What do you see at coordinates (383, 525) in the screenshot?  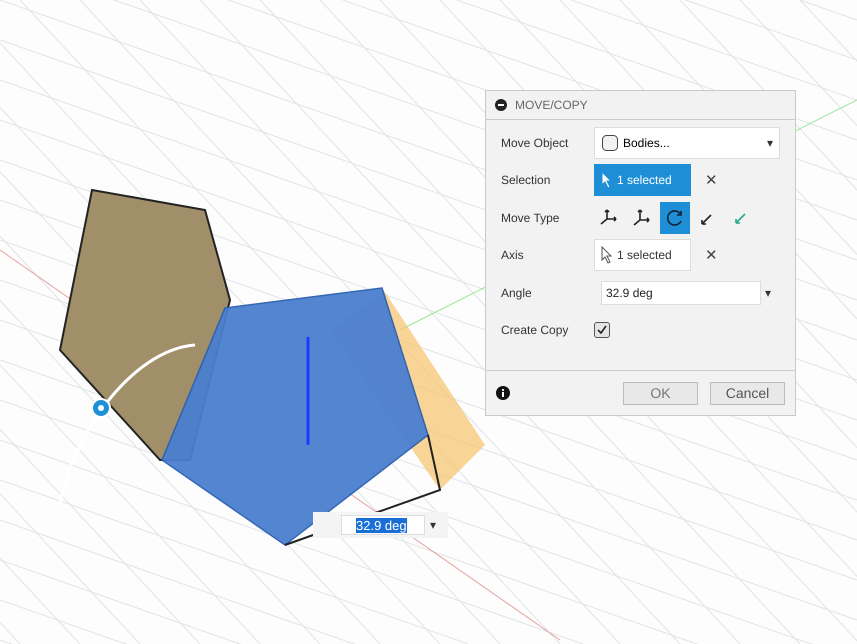 I see `angle-input: 32.9 deg` at bounding box center [383, 525].